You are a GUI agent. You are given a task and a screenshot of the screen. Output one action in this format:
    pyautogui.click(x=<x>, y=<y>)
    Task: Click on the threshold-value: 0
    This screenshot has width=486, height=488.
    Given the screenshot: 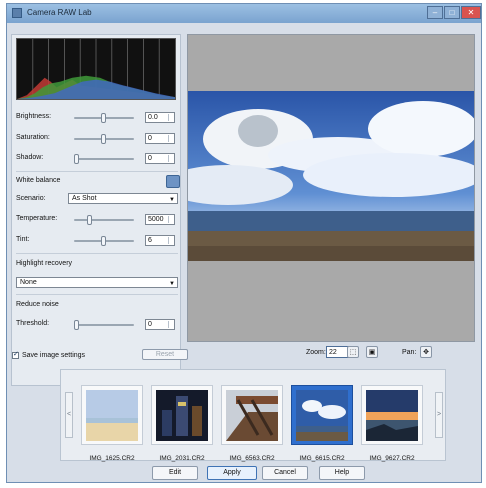 What is the action you would take?
    pyautogui.click(x=150, y=324)
    